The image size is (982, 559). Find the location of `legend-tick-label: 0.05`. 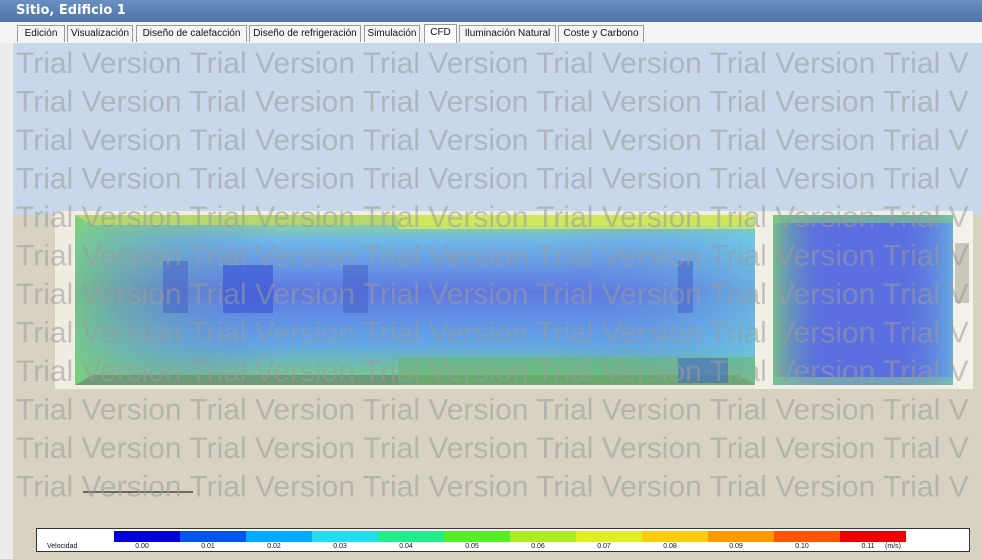

legend-tick-label: 0.05 is located at coordinates (472, 546).